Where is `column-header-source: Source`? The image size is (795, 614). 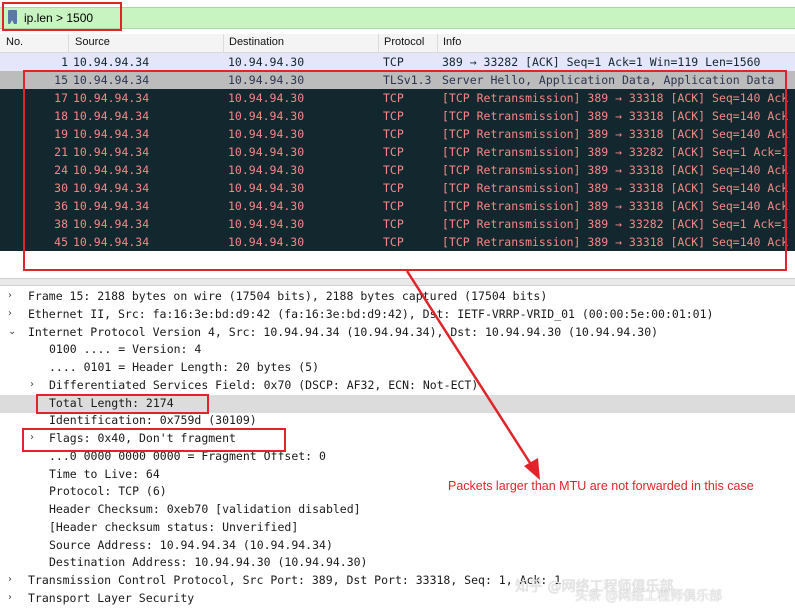
column-header-source: Source is located at coordinates (92, 42).